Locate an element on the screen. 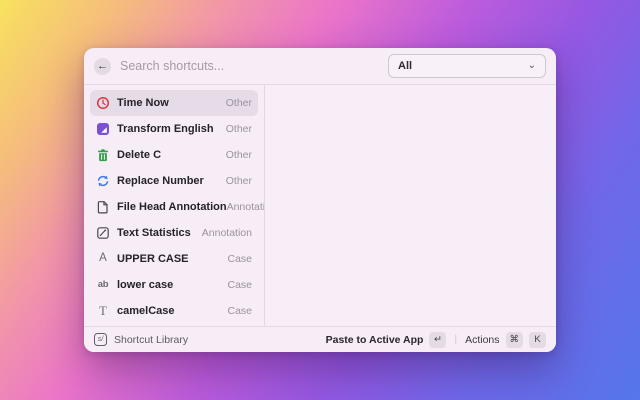 The height and width of the screenshot is (400, 640). list-item: TcamelCase Case is located at coordinates (174, 311).